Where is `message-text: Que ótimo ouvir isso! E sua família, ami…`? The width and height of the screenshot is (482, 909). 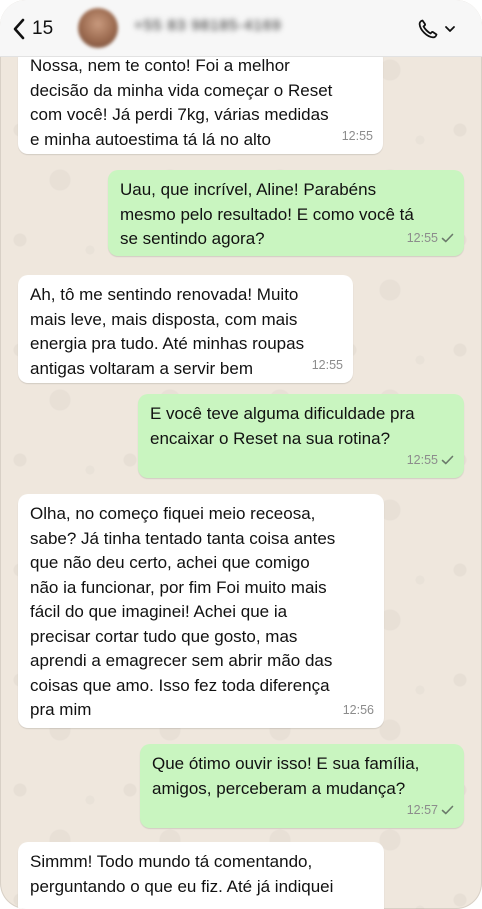 message-text: Que ótimo ouvir isso! E sua família, ami… is located at coordinates (286, 776).